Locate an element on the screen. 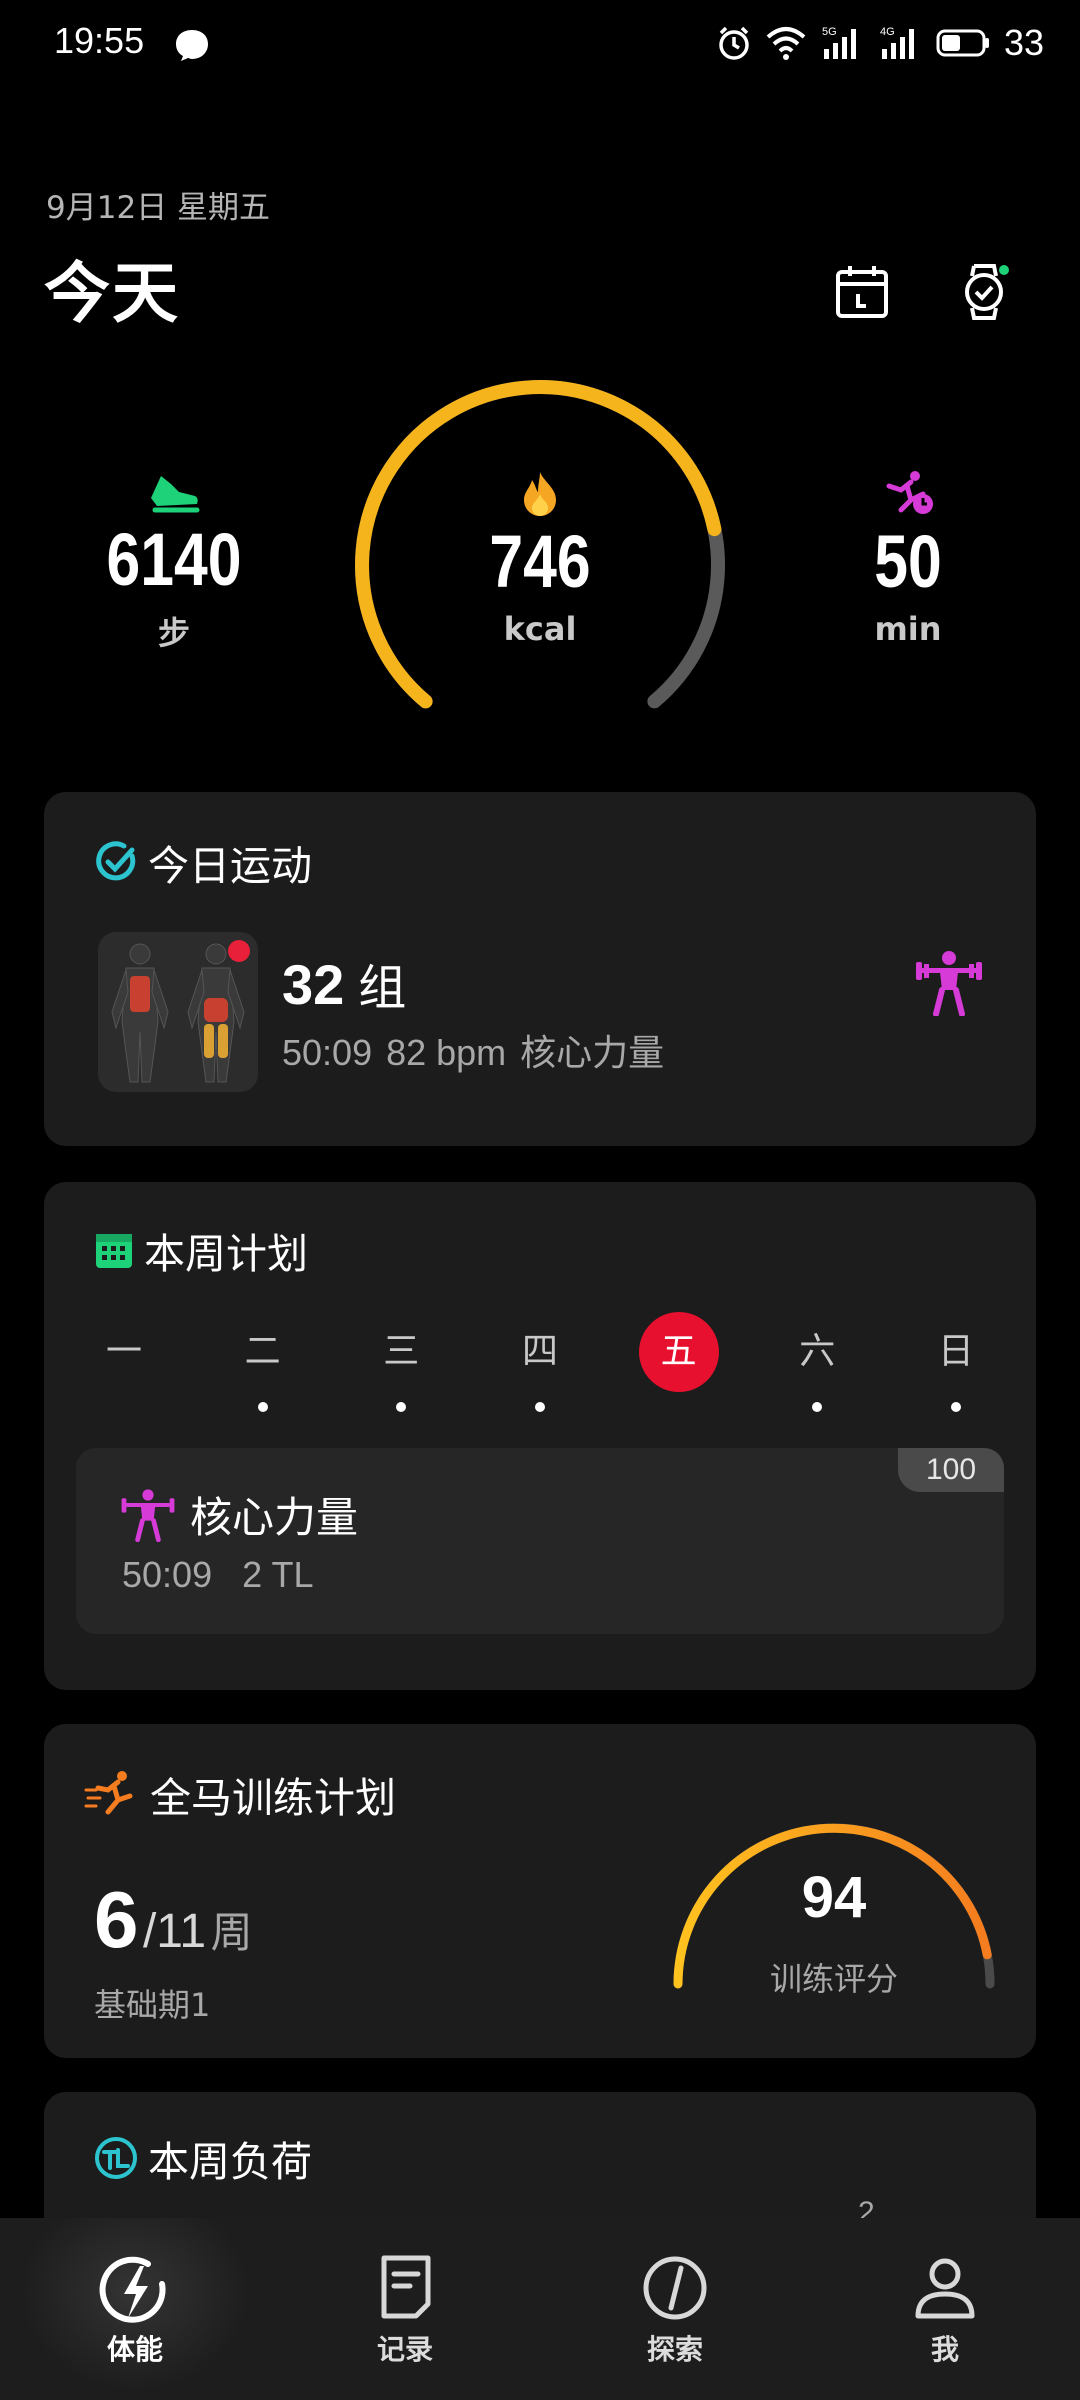 The width and height of the screenshot is (1080, 2400). svg-text: 5G is located at coordinates (829, 32).